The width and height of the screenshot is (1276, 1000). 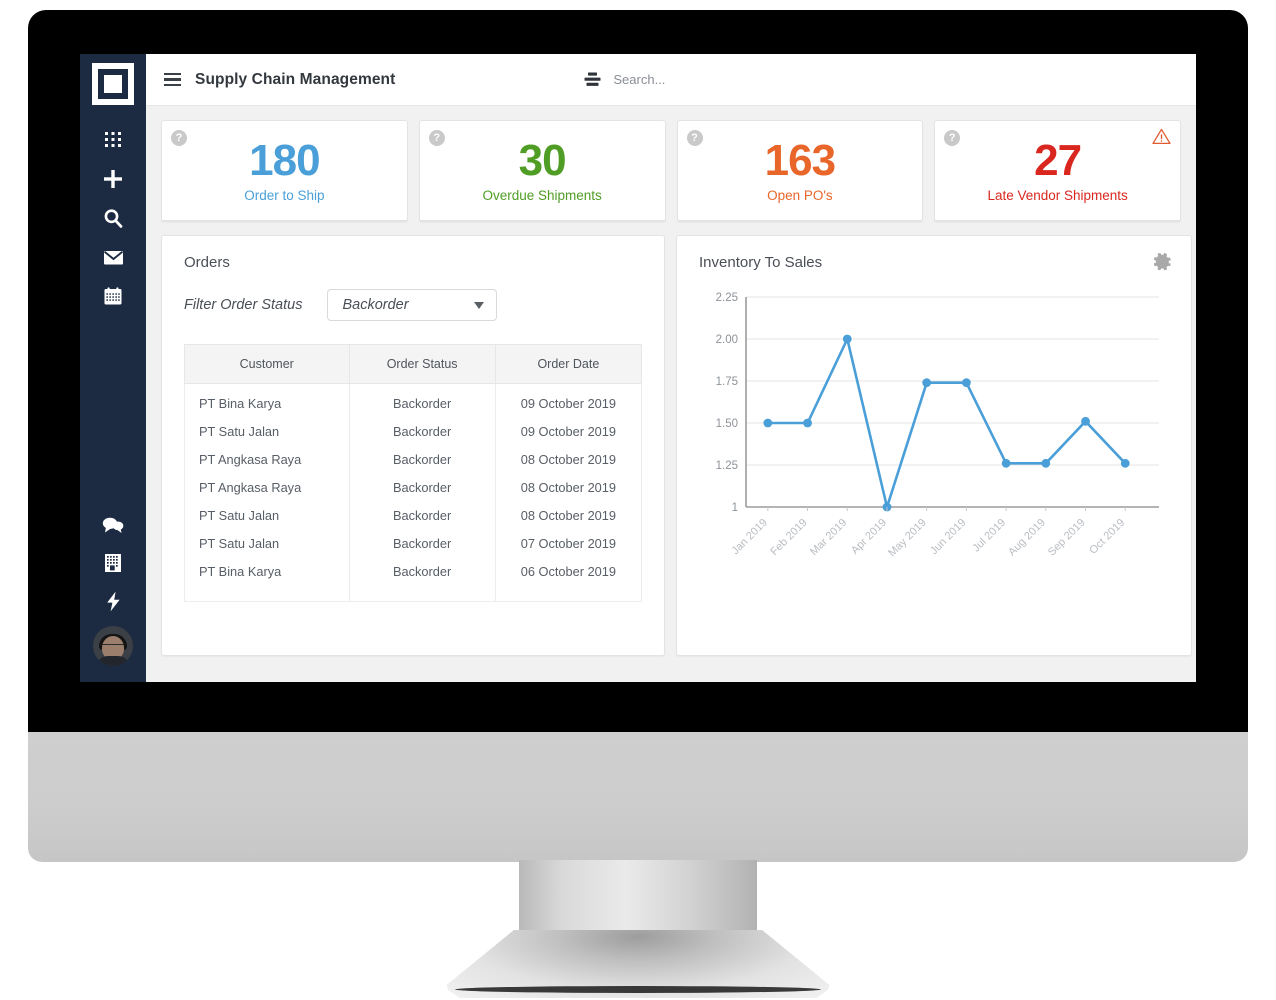 I want to click on table-row-spacer, so click(x=413, y=593).